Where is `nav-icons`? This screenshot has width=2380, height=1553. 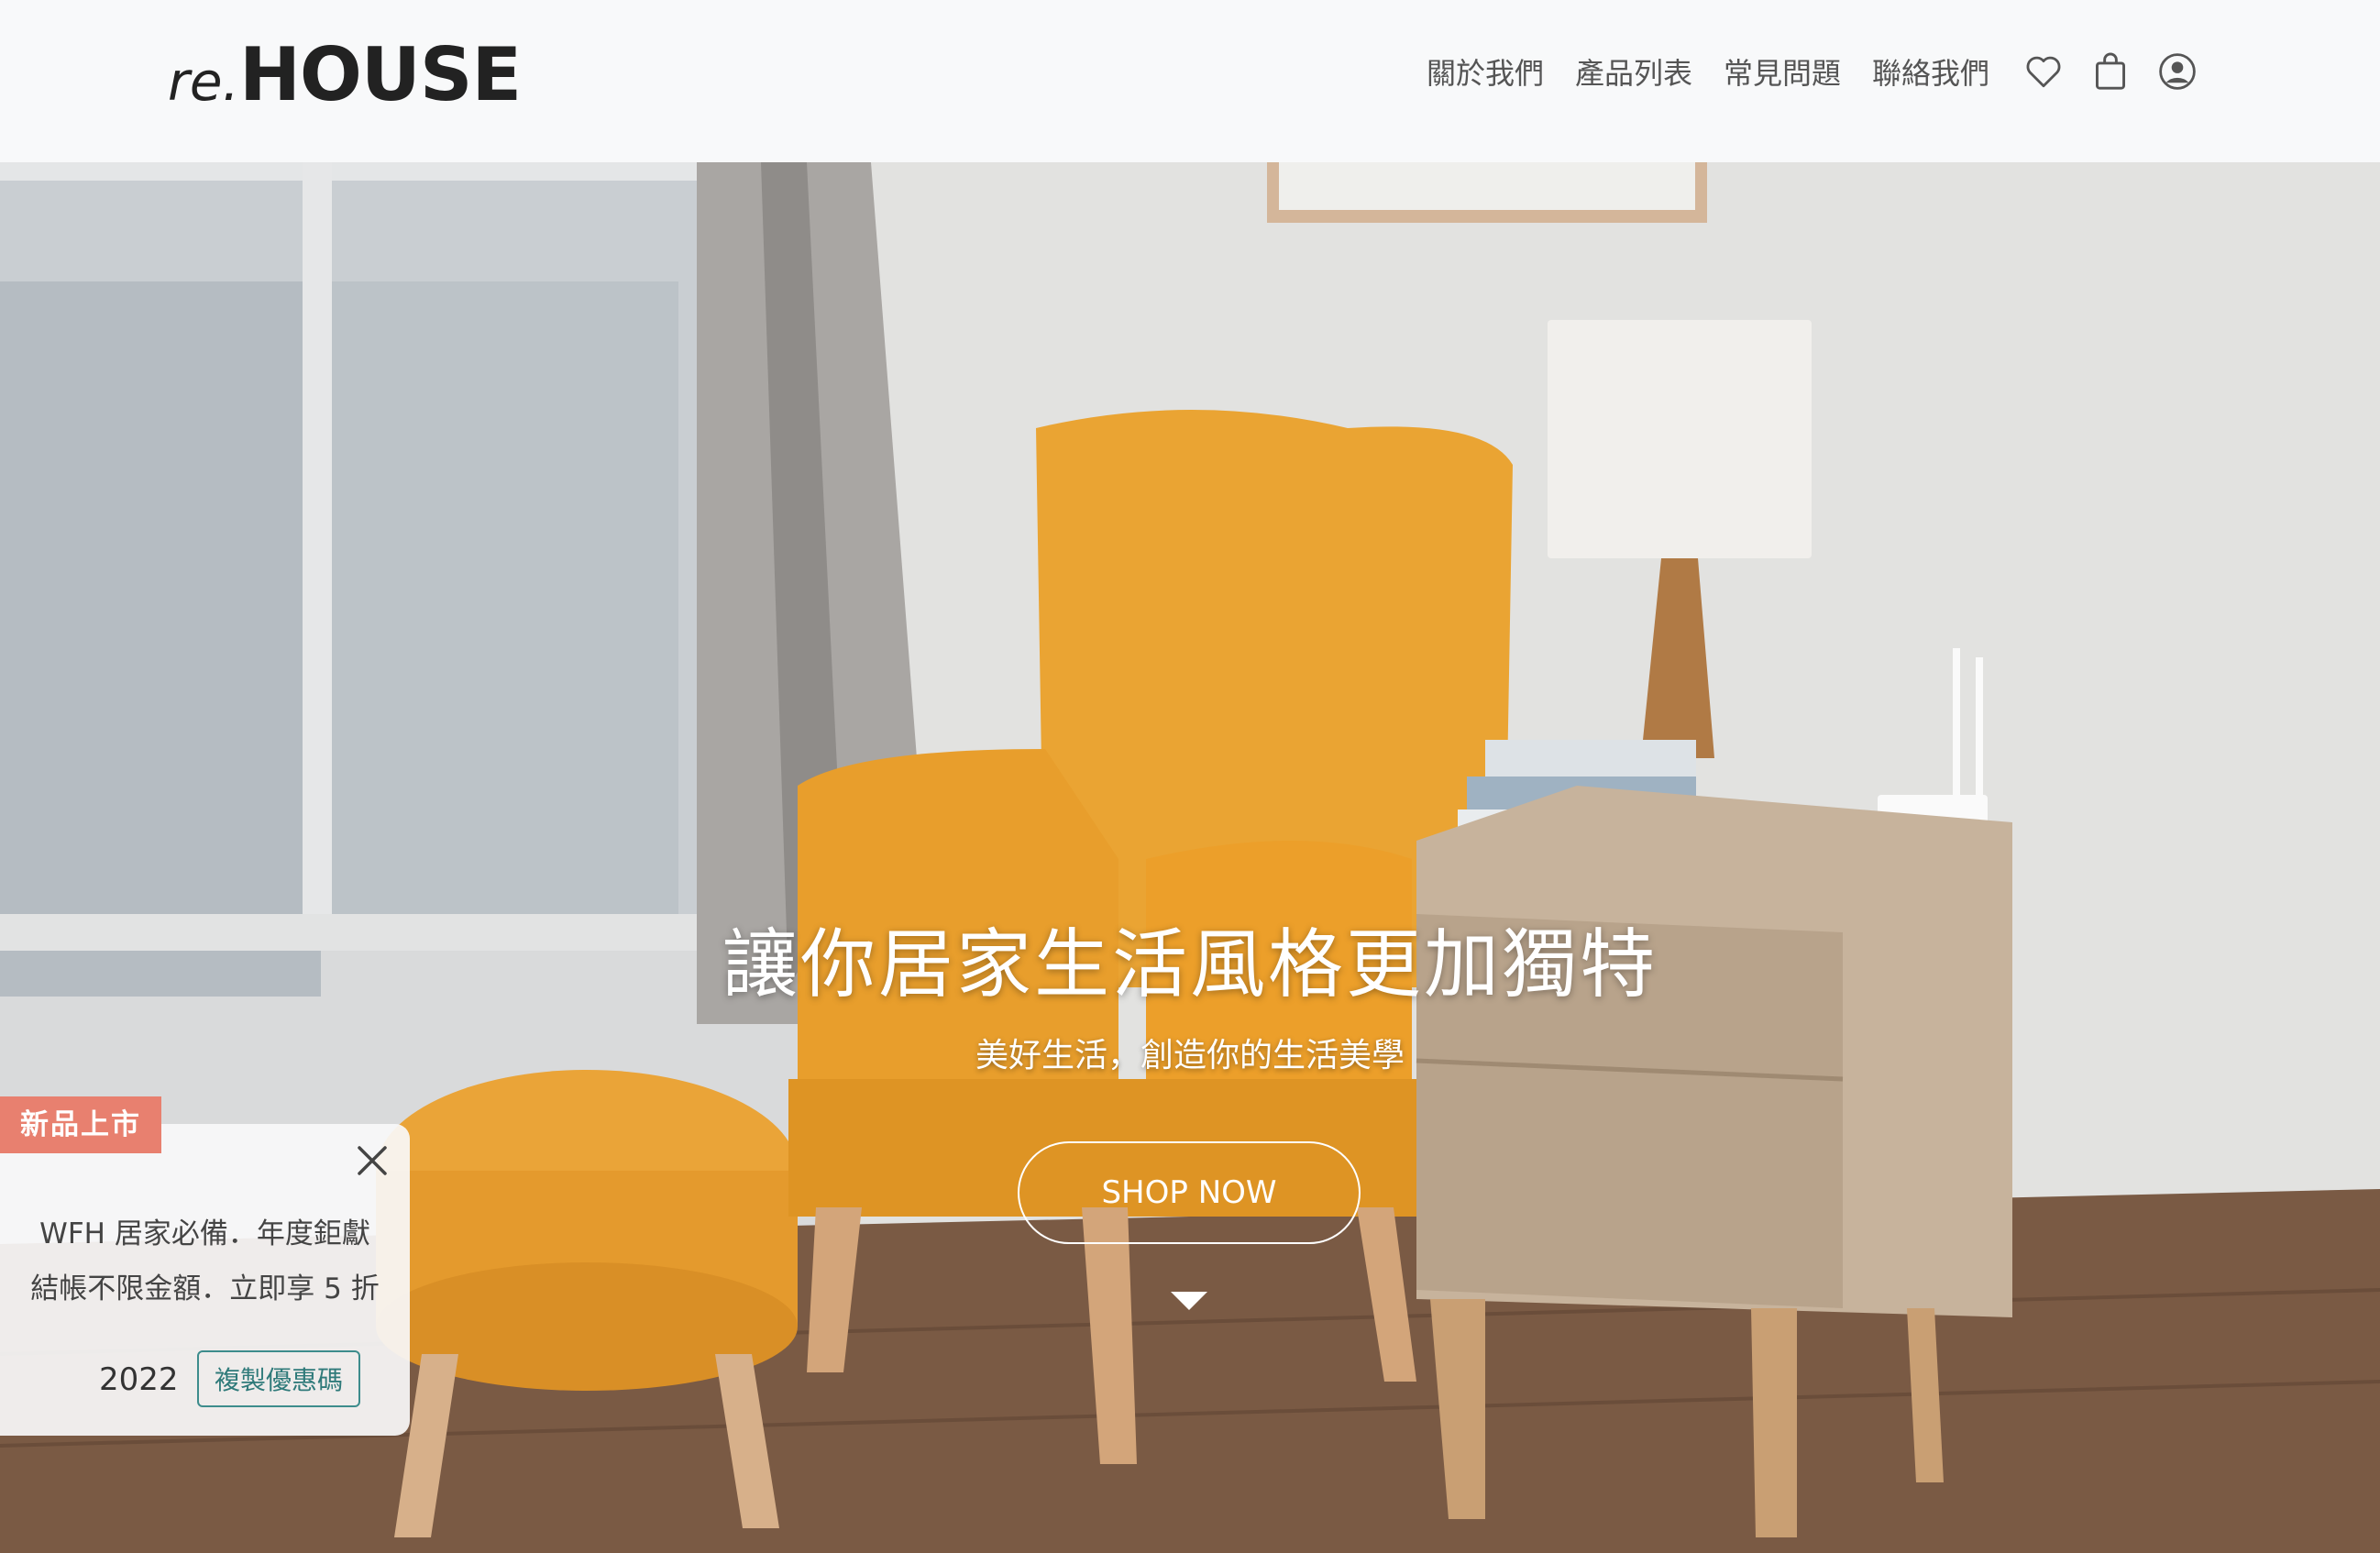 nav-icons is located at coordinates (2110, 71).